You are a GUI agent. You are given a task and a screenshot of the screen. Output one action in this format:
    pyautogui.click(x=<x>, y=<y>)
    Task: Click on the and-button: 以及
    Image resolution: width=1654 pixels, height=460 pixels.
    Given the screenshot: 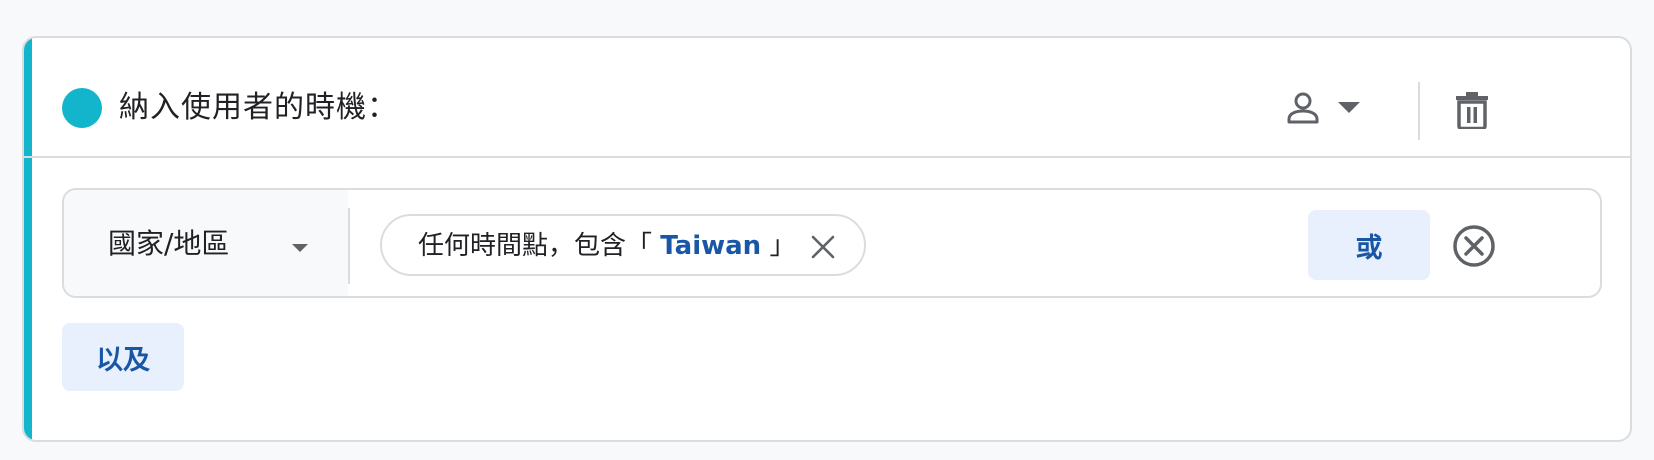 What is the action you would take?
    pyautogui.click(x=123, y=357)
    